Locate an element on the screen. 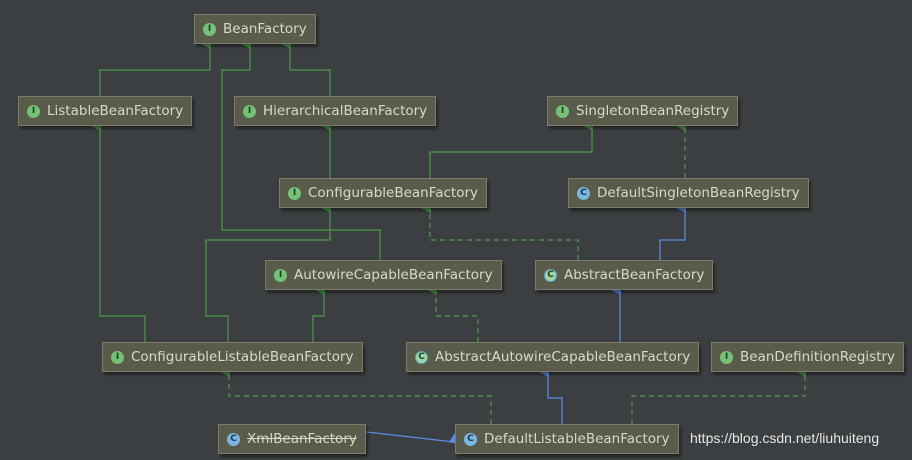  edge-autowire-to-beanfactory is located at coordinates (301, 149).